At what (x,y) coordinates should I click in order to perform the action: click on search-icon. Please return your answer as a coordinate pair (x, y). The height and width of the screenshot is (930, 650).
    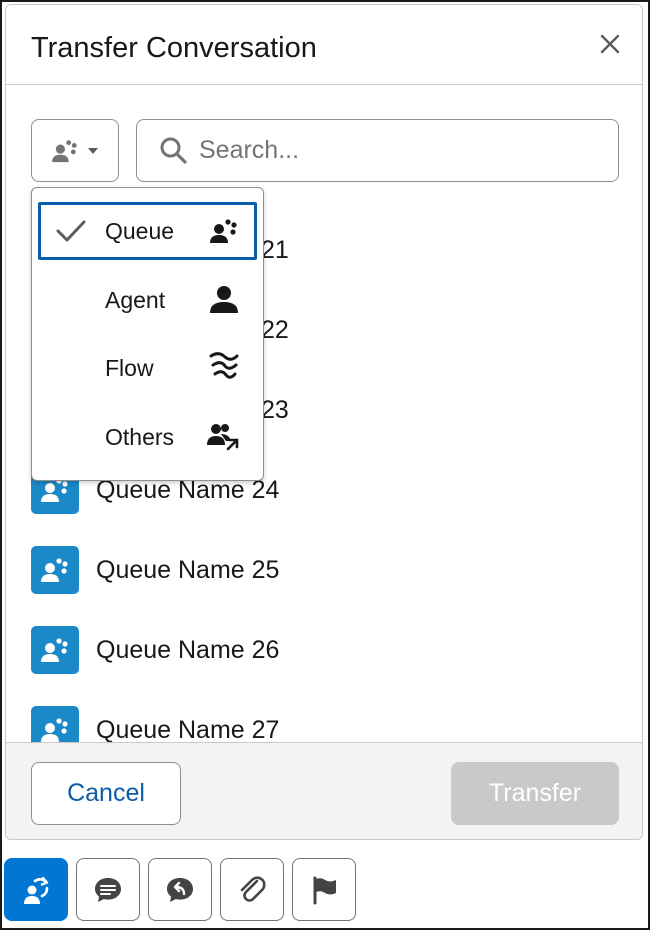
    Looking at the image, I should click on (173, 150).